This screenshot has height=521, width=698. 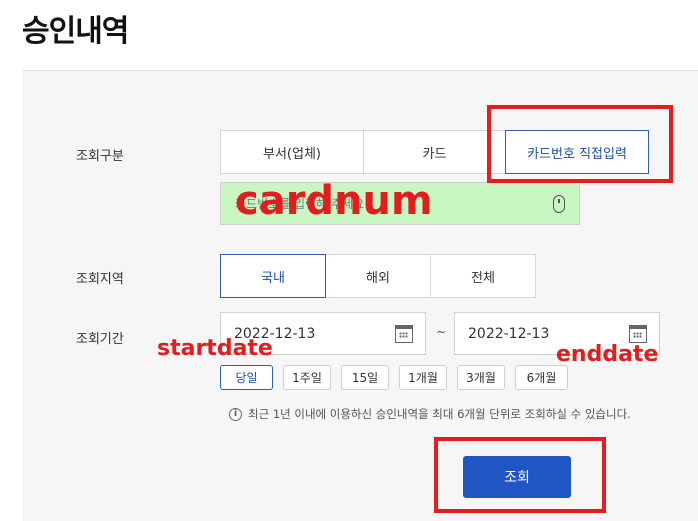 I want to click on search-type-dept-button: 부서(업체), so click(x=292, y=152).